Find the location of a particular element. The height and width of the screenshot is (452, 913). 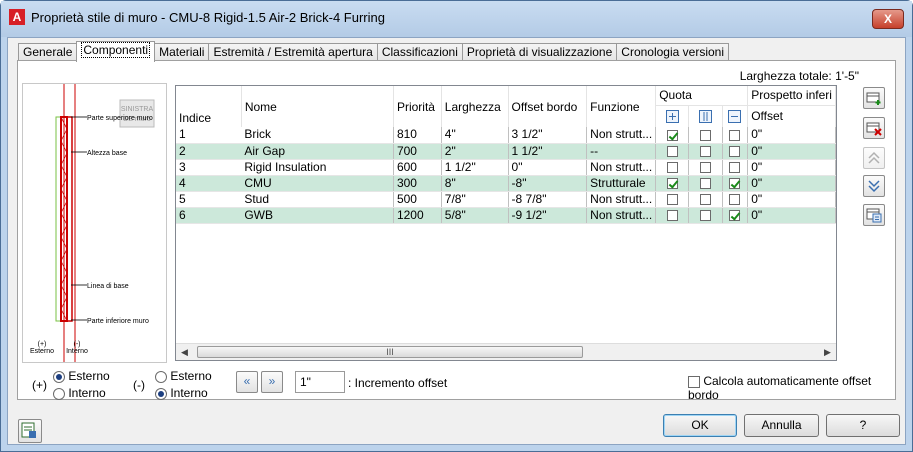

table-row: 1 Brick 810 4" 3 1/2" Non strutt... 0" is located at coordinates (506, 135).